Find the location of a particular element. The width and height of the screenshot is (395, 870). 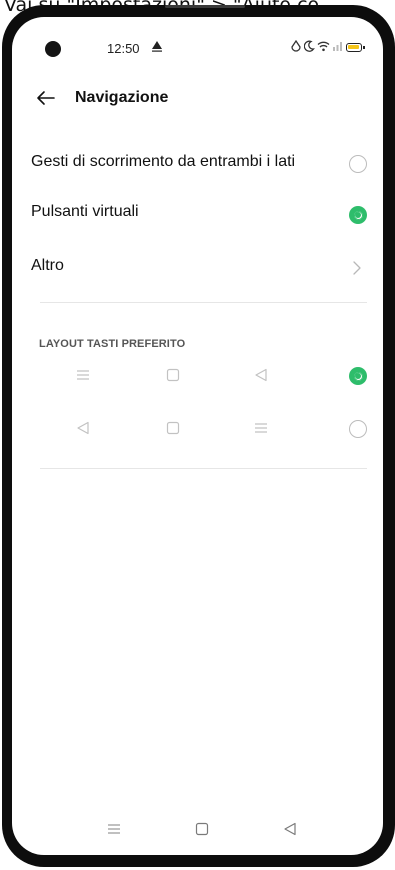

chevron-right-icon is located at coordinates (357, 268).